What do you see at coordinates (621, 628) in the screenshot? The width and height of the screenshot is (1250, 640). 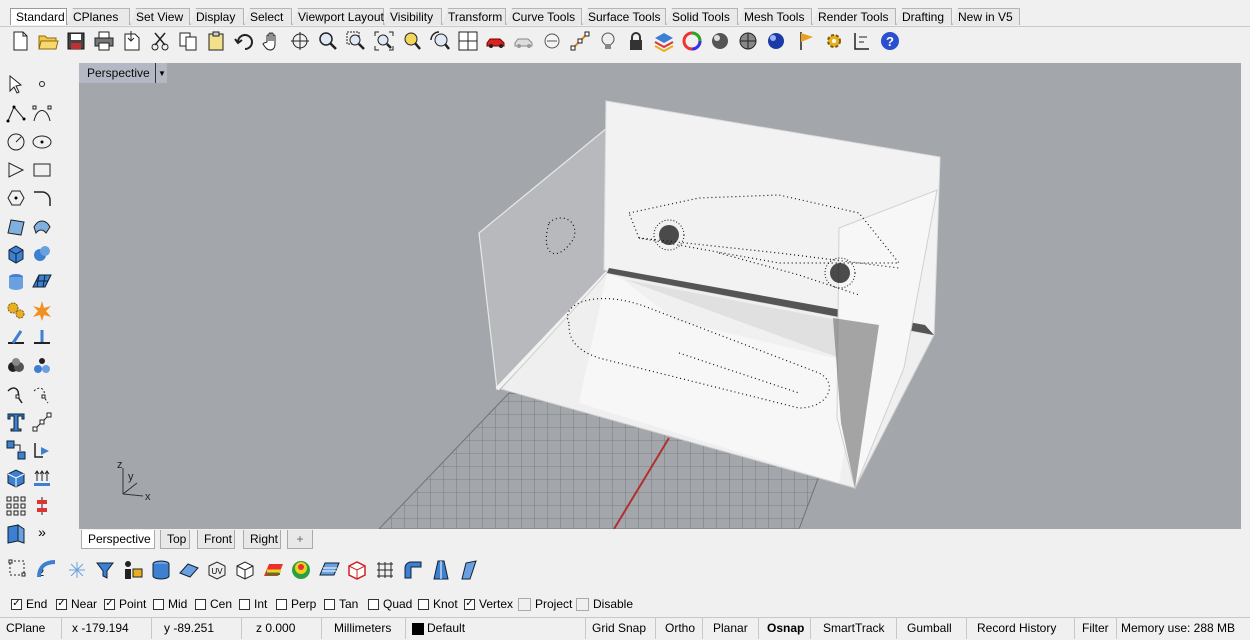 I see `grid-snap-toggle: Grid Snap` at bounding box center [621, 628].